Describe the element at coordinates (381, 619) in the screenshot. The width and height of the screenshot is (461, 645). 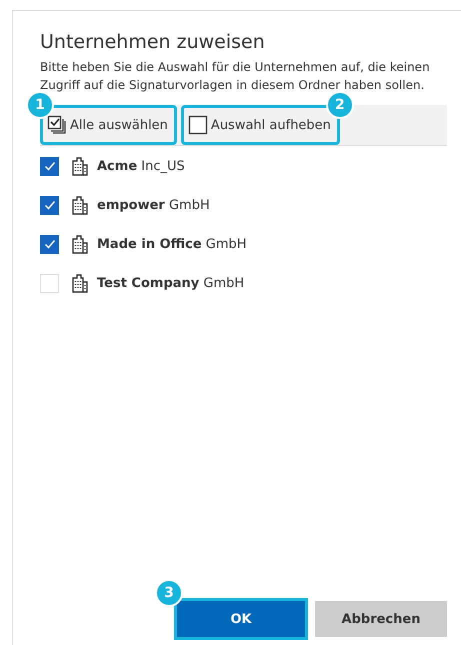
I see `cancel-button: Abbrechen` at that location.